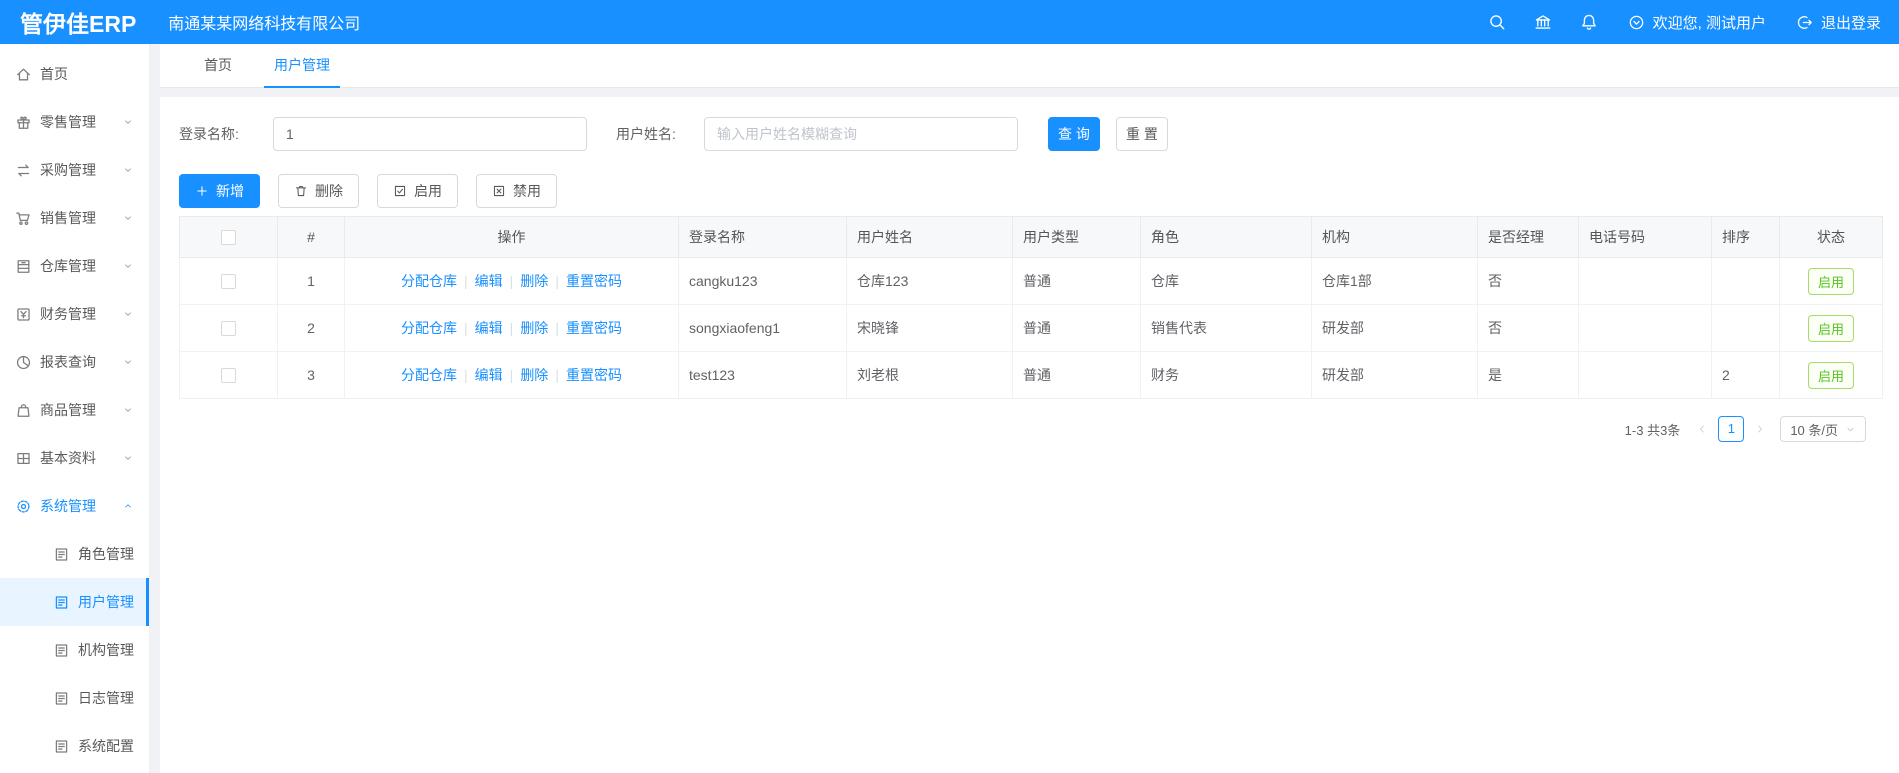 This screenshot has height=773, width=1899. I want to click on search-icon, so click(1497, 22).